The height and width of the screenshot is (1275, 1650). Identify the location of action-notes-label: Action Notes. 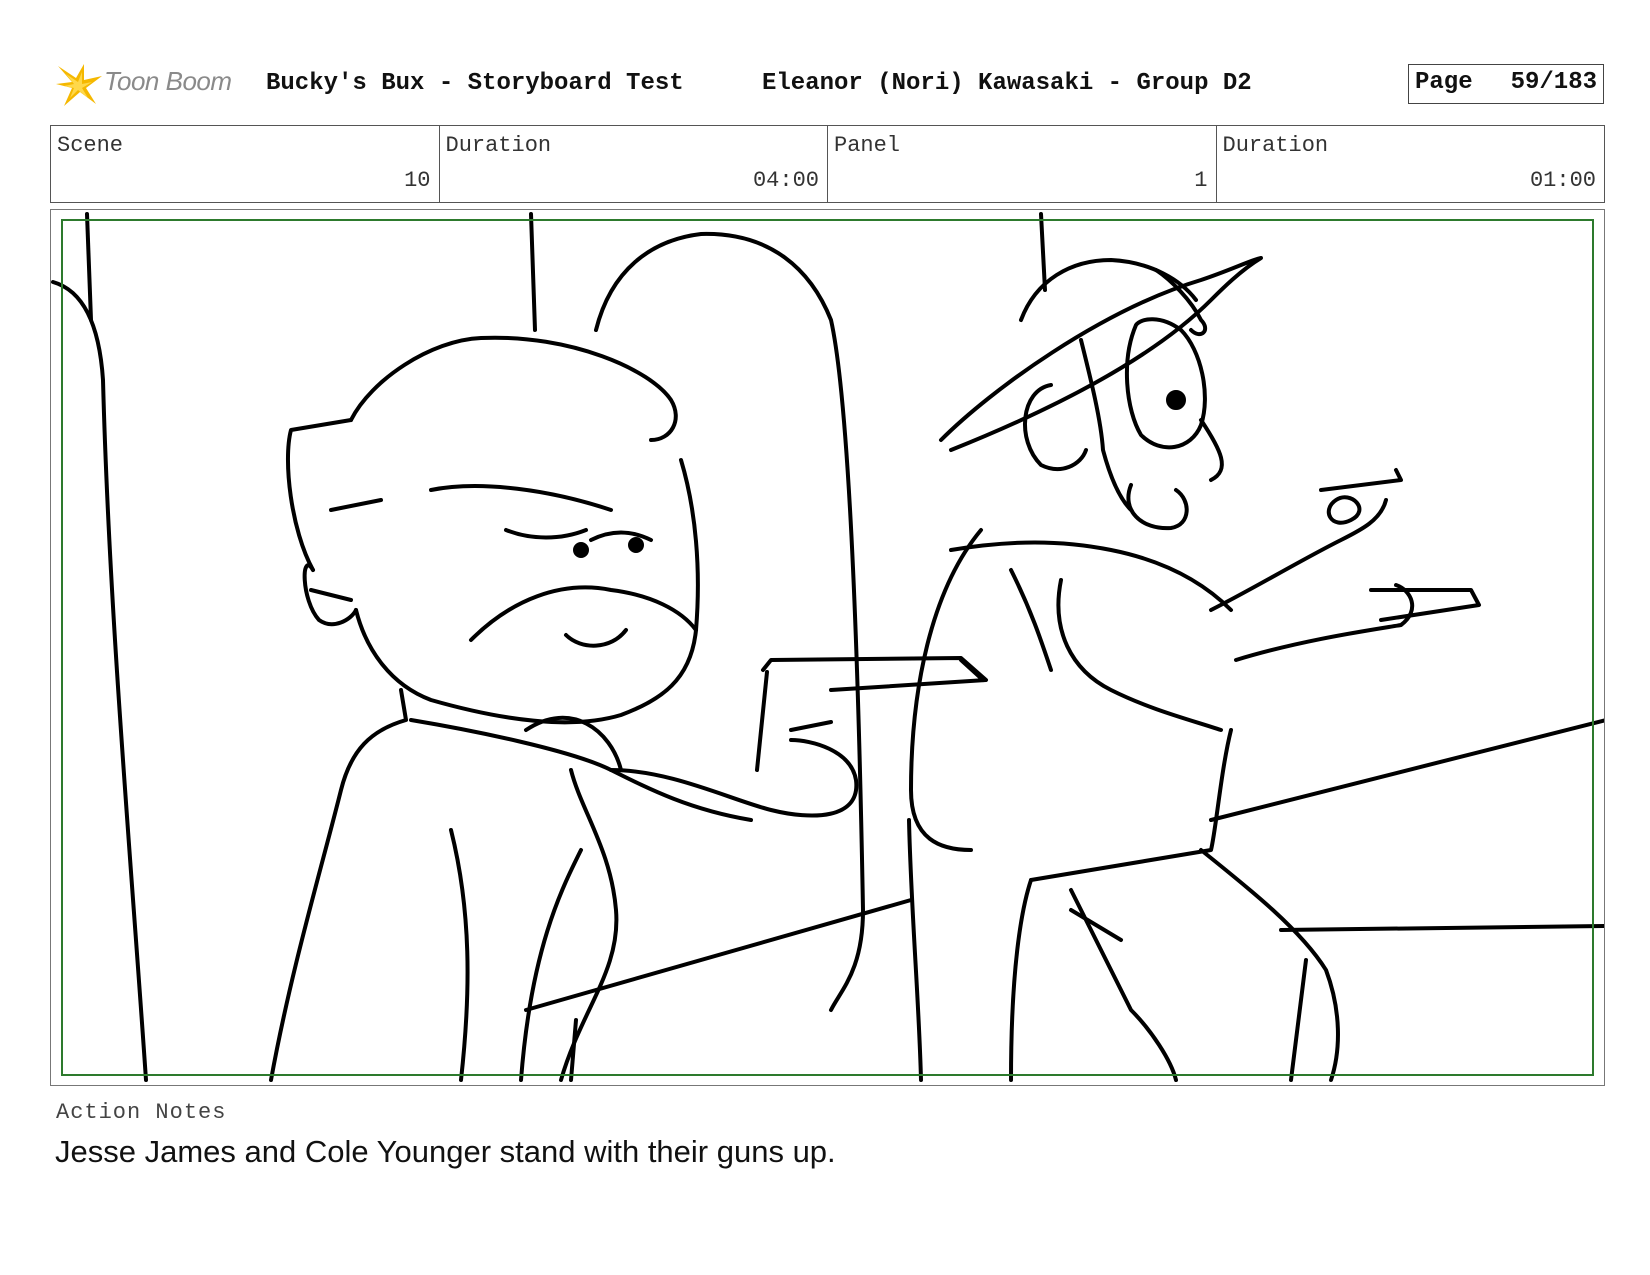
(141, 1112).